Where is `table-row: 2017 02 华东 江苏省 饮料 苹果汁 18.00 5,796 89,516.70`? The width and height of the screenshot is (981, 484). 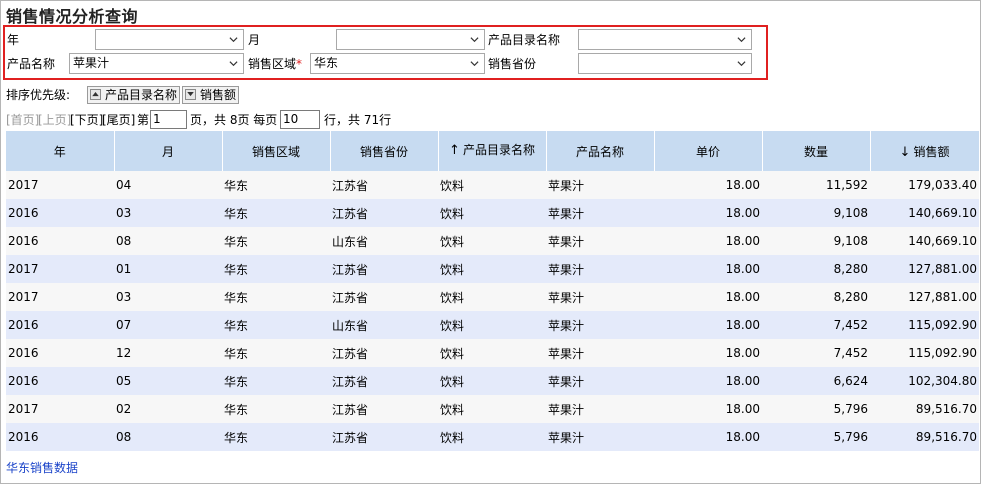
table-row: 2017 02 华东 江苏省 饮料 苹果汁 18.00 5,796 89,516.70 is located at coordinates (492, 409).